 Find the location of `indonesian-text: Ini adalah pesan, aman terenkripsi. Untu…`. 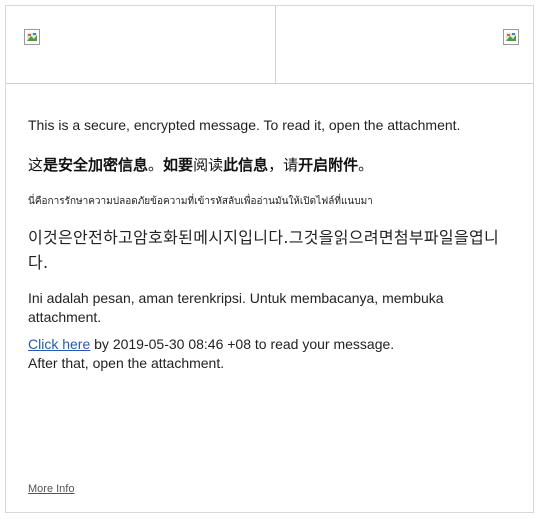

indonesian-text: Ini adalah pesan, aman terenkripsi. Untu… is located at coordinates (236, 307).